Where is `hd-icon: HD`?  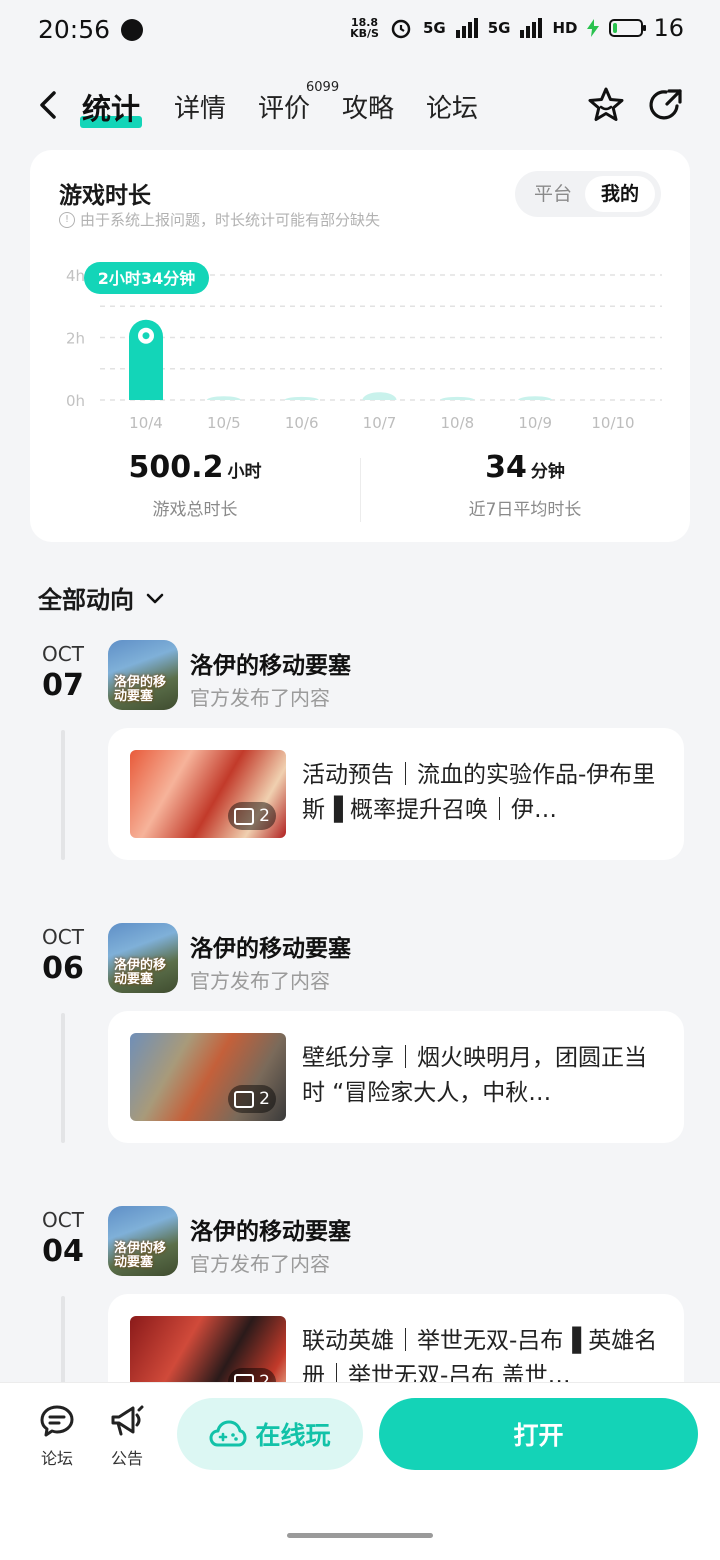
hd-icon: HD is located at coordinates (565, 28).